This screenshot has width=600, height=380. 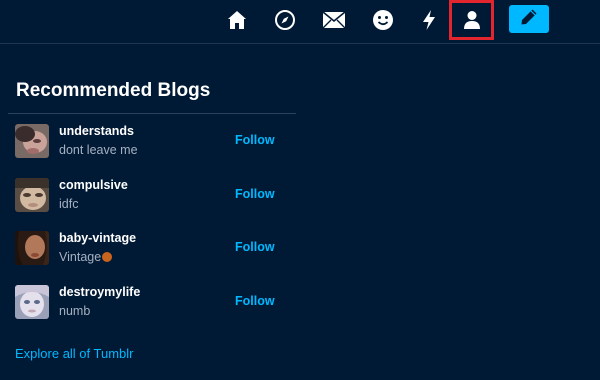 I want to click on blog-name: baby-vintage, so click(x=97, y=238).